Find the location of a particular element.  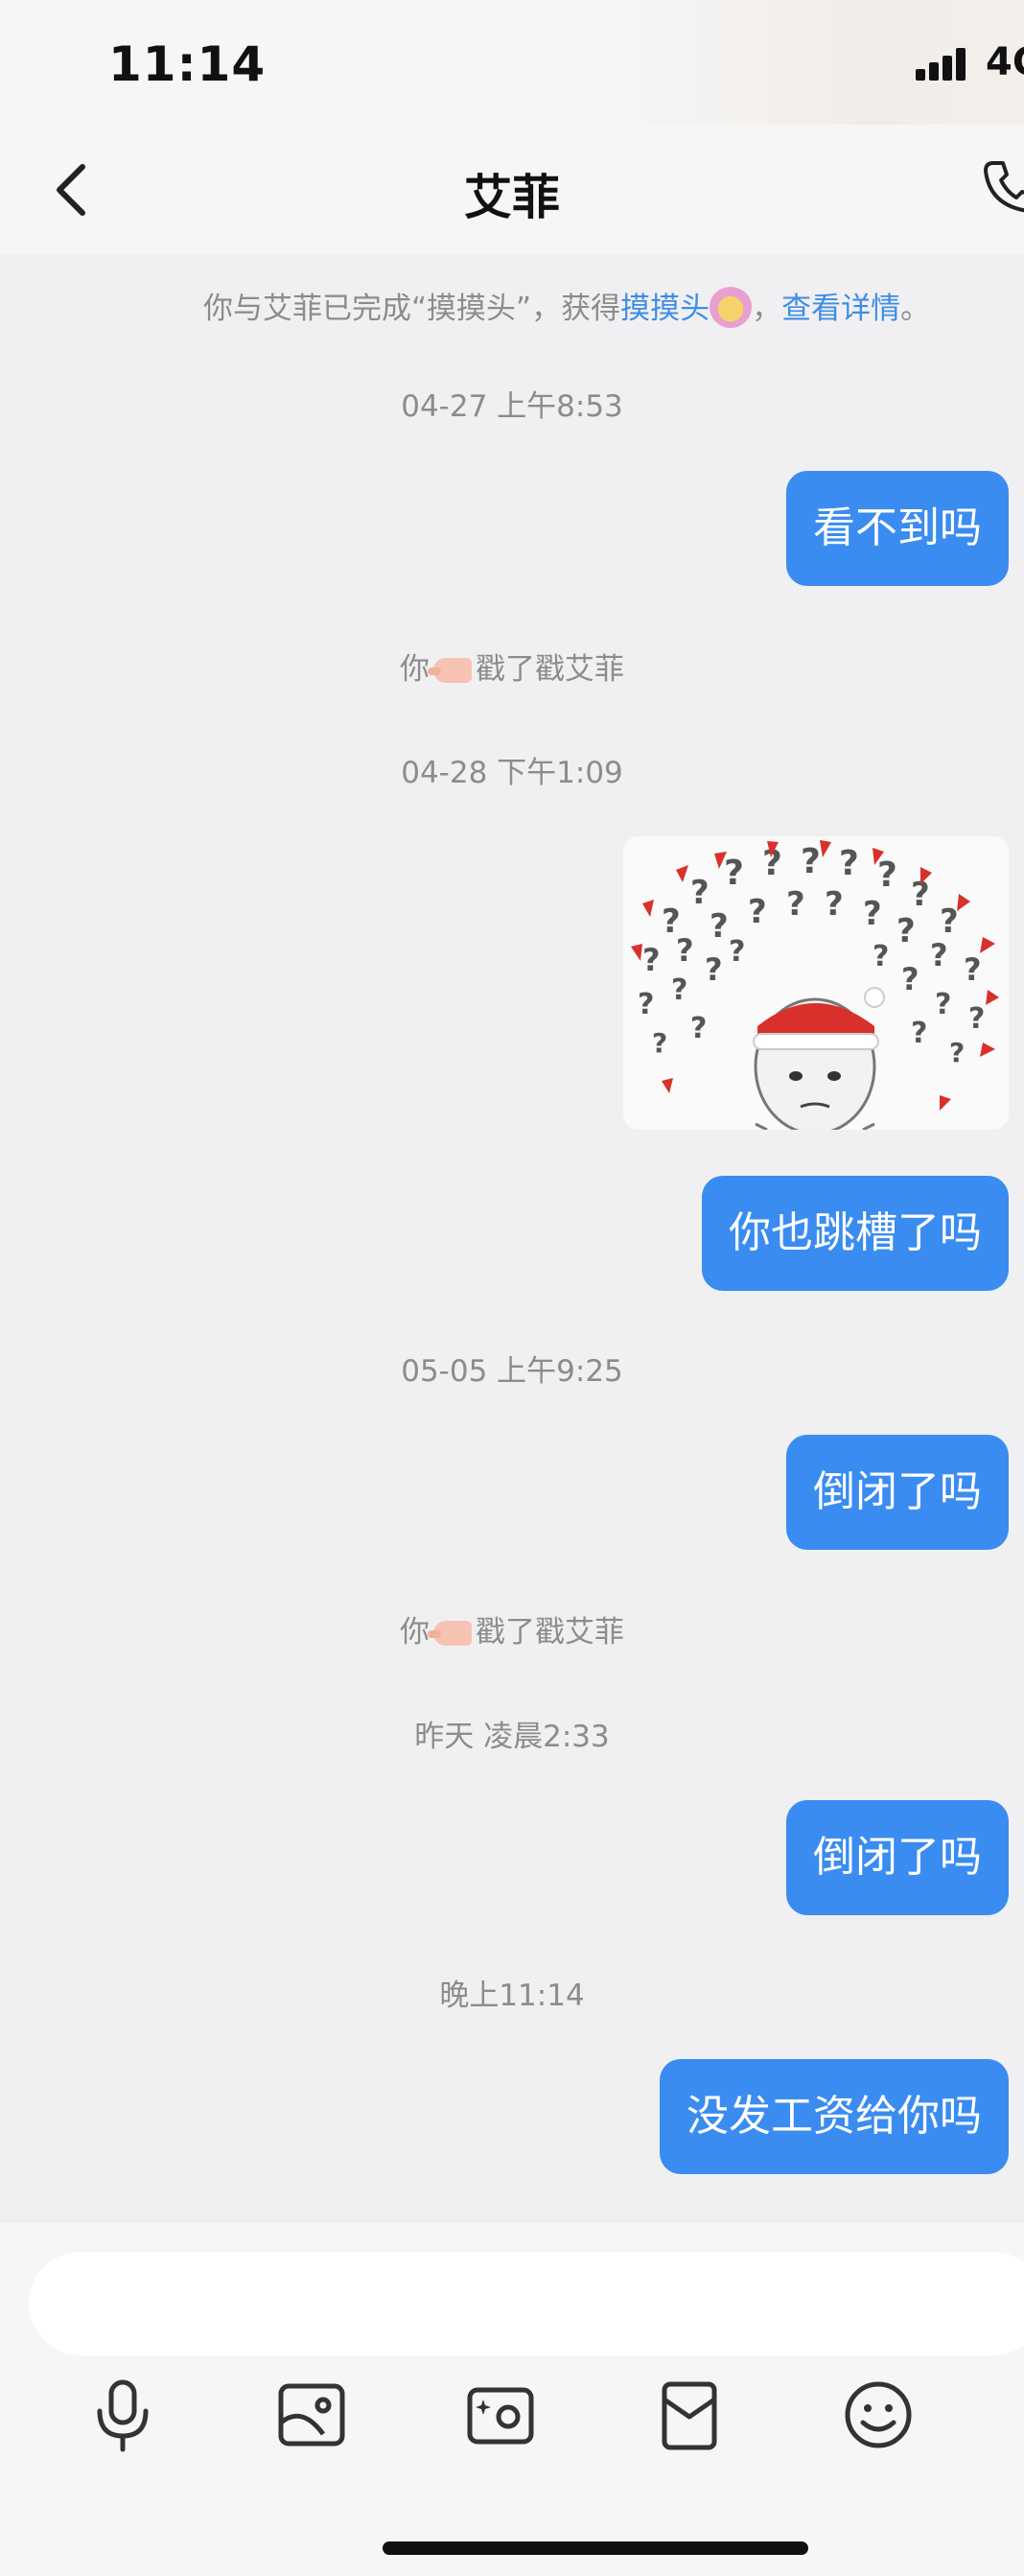

pat-notice: 你与艾菲已完成“摸摸头”，获得摸摸头 ，查看详情。 is located at coordinates (566, 306).